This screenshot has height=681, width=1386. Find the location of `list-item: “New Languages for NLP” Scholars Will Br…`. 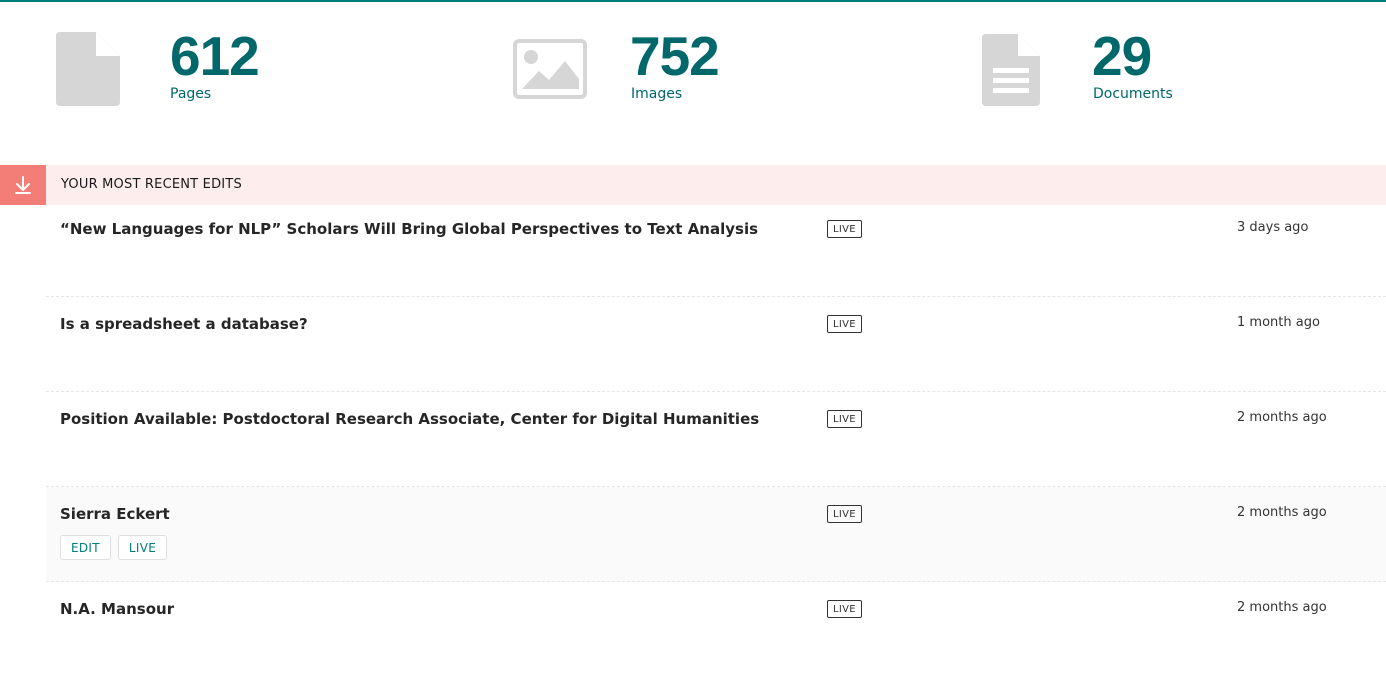

list-item: “New Languages for NLP” Scholars Will Br… is located at coordinates (716, 251).